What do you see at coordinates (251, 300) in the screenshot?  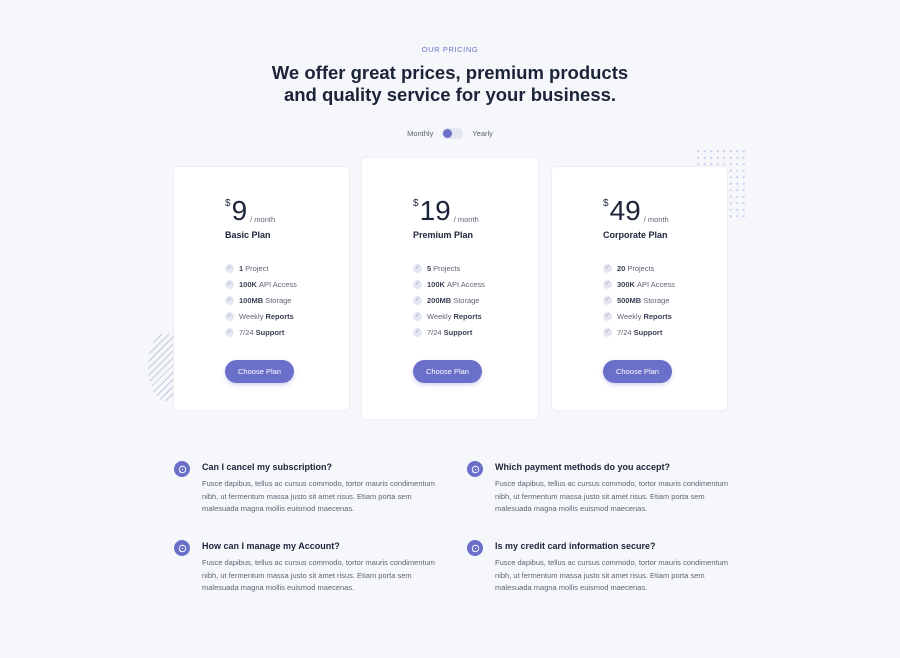 I see `feature-highlight: 100MB` at bounding box center [251, 300].